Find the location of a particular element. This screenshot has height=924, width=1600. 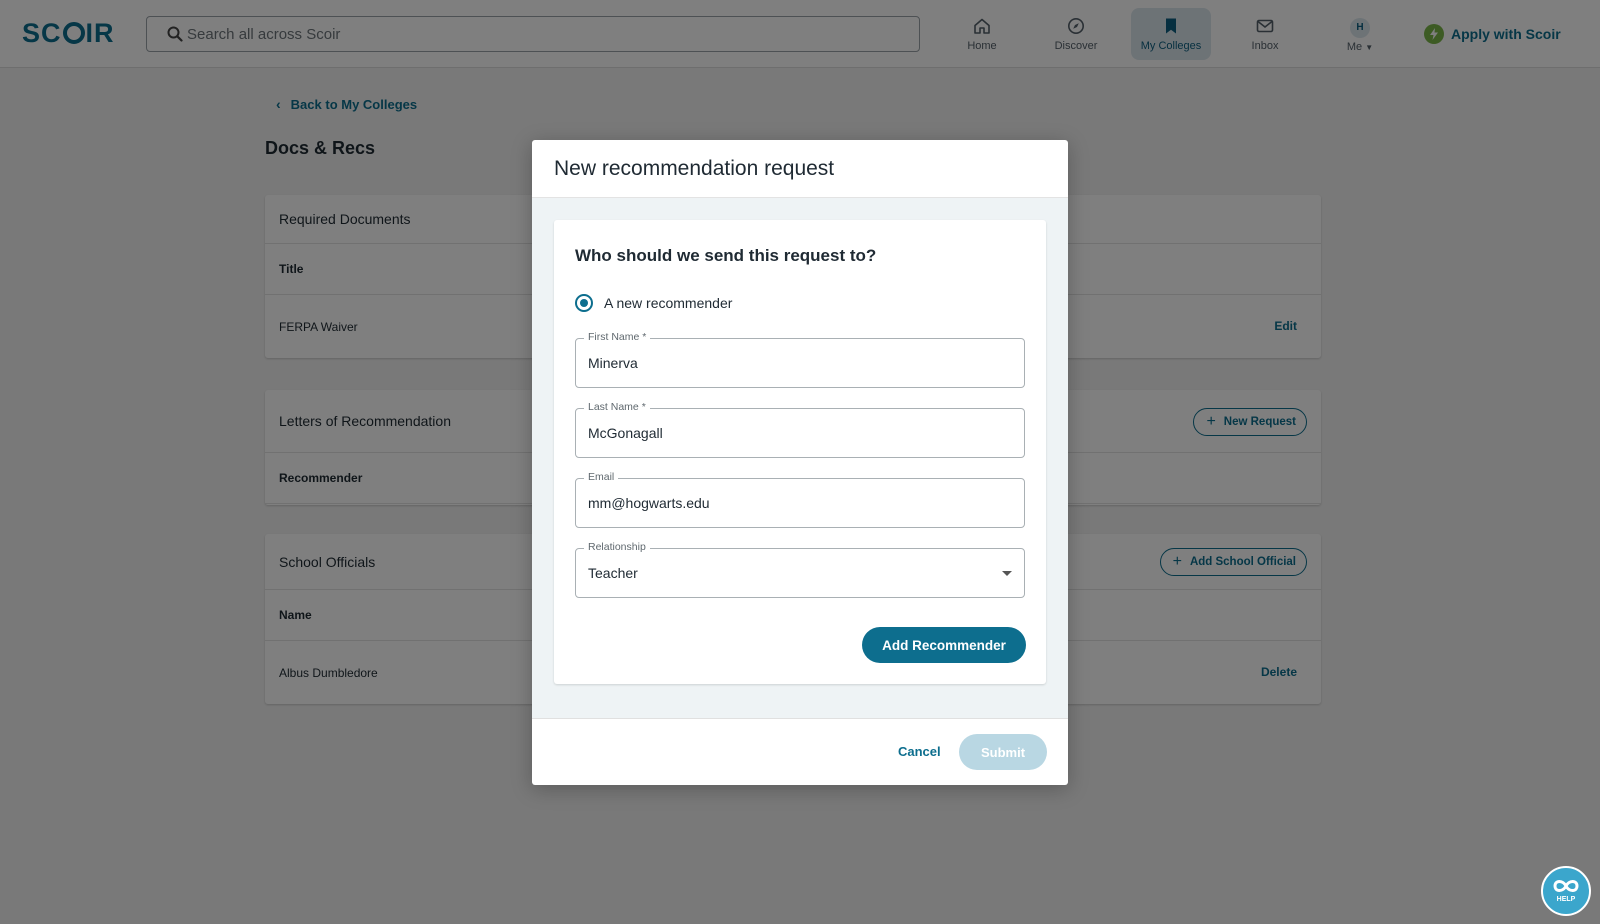

help-button: HELP is located at coordinates (1566, 891).